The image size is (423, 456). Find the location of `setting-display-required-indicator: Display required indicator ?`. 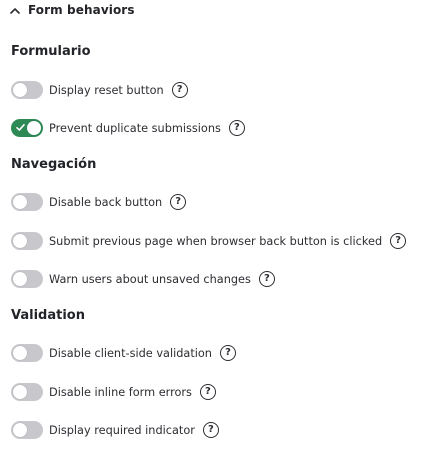

setting-display-required-indicator: Display required indicator ? is located at coordinates (115, 430).